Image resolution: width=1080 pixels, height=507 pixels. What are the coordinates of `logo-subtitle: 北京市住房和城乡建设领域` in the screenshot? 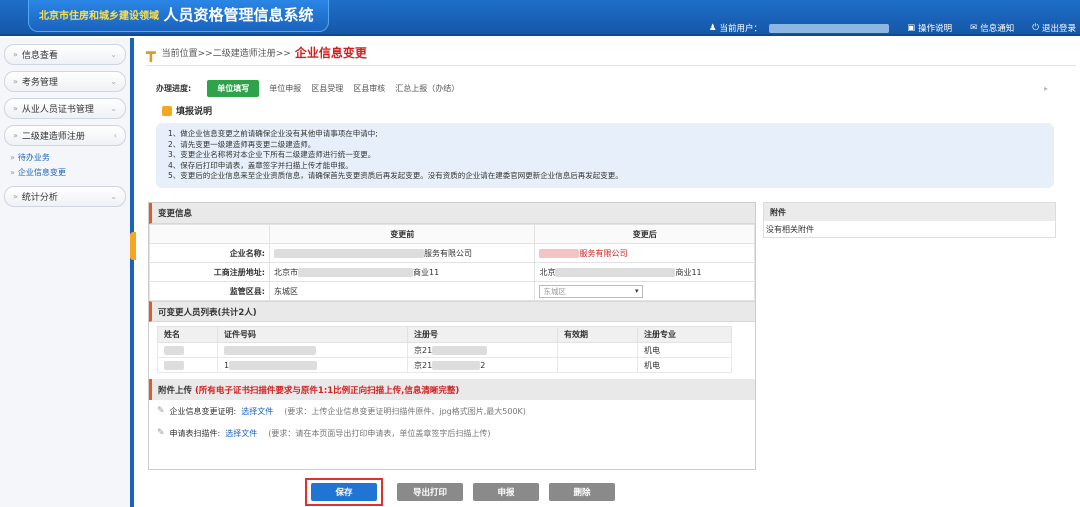 It's located at (99, 16).